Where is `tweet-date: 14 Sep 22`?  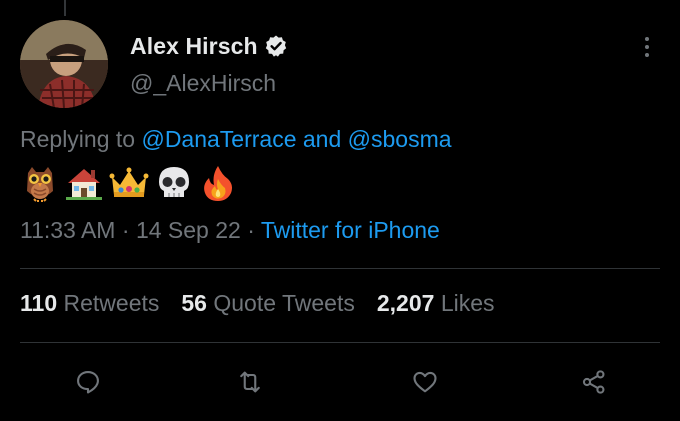
tweet-date: 14 Sep 22 is located at coordinates (188, 230).